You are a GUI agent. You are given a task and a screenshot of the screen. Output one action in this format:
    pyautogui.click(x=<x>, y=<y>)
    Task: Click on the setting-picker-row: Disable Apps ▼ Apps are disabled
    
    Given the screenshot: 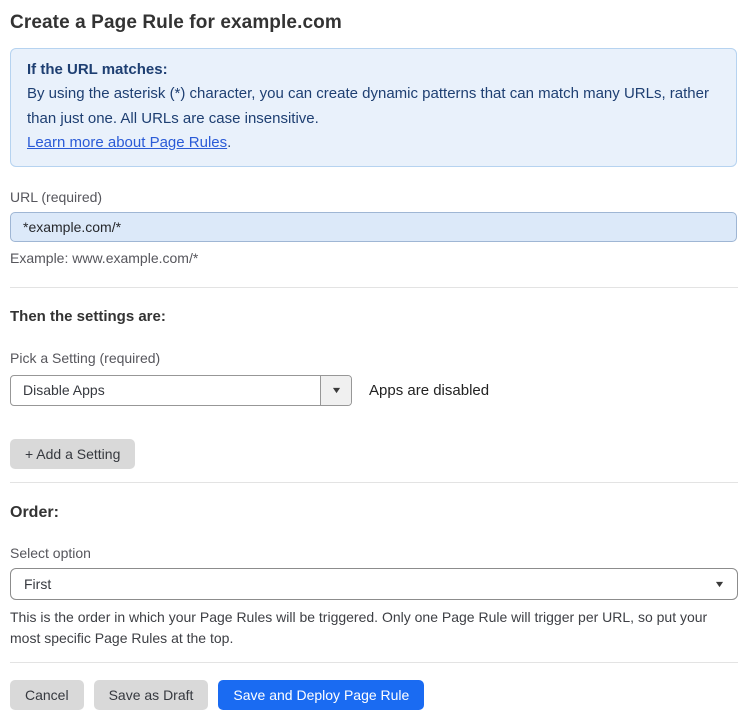 What is the action you would take?
    pyautogui.click(x=374, y=391)
    